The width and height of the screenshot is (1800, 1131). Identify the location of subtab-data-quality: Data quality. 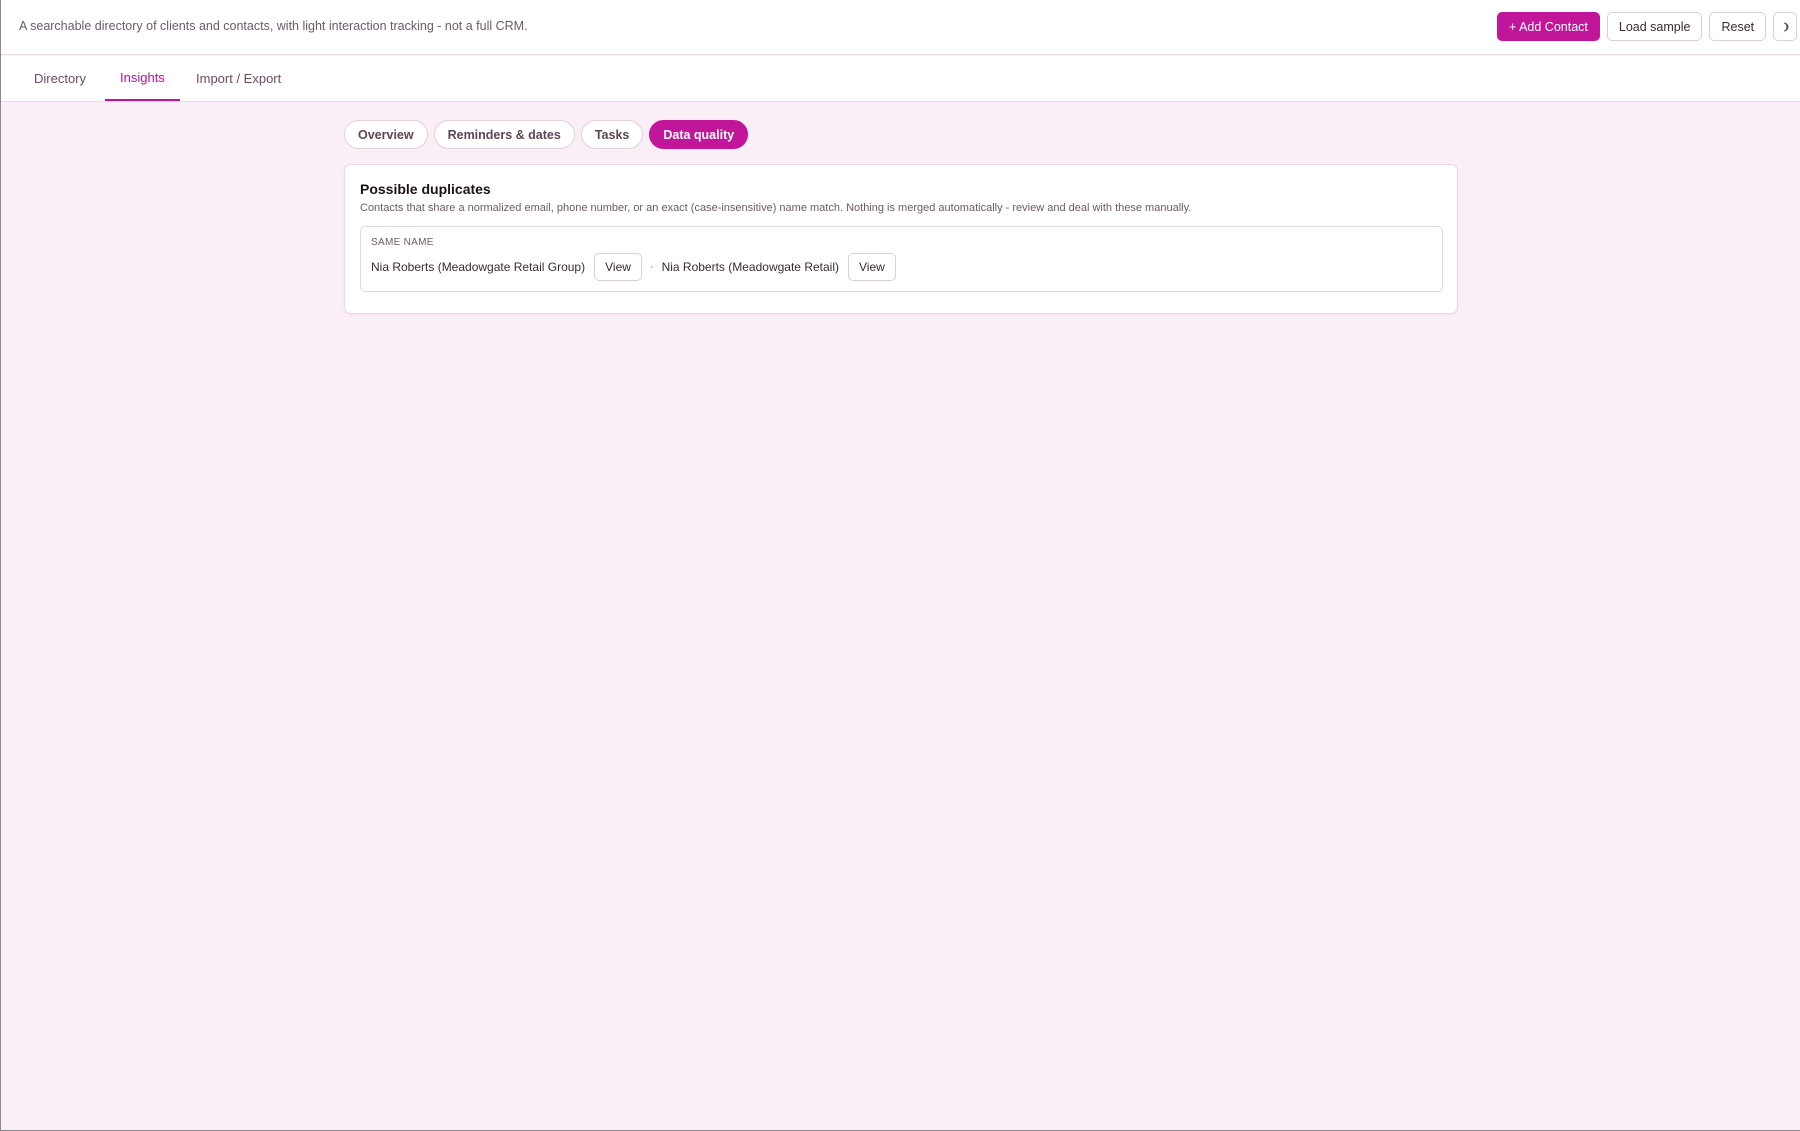
(699, 134).